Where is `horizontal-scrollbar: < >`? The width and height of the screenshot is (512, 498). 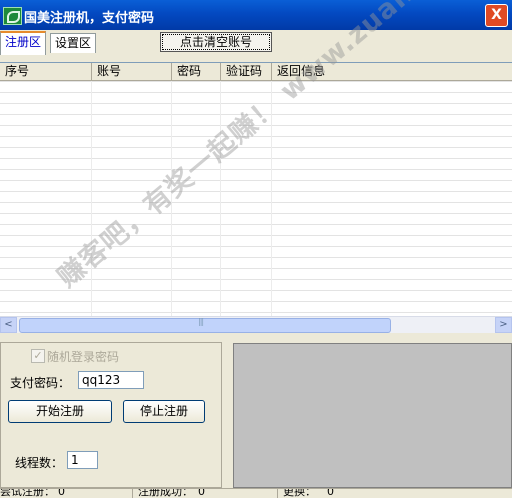
horizontal-scrollbar: < > is located at coordinates (256, 324).